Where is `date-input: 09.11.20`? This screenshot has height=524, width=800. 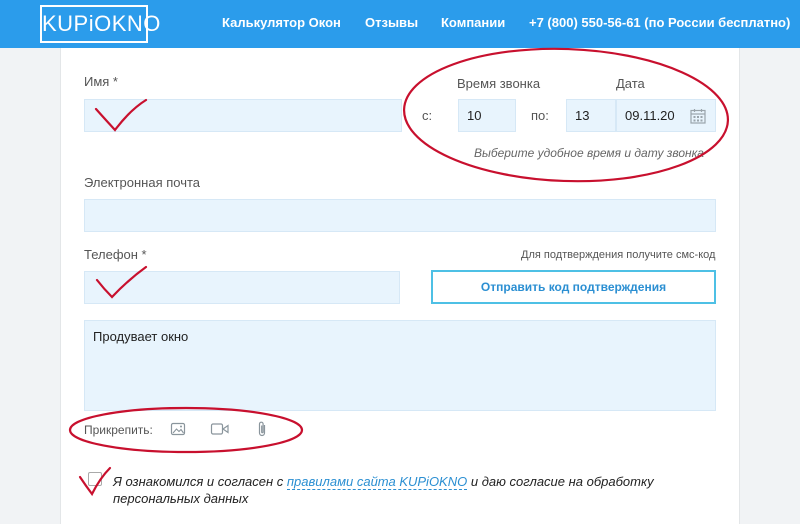 date-input: 09.11.20 is located at coordinates (666, 115).